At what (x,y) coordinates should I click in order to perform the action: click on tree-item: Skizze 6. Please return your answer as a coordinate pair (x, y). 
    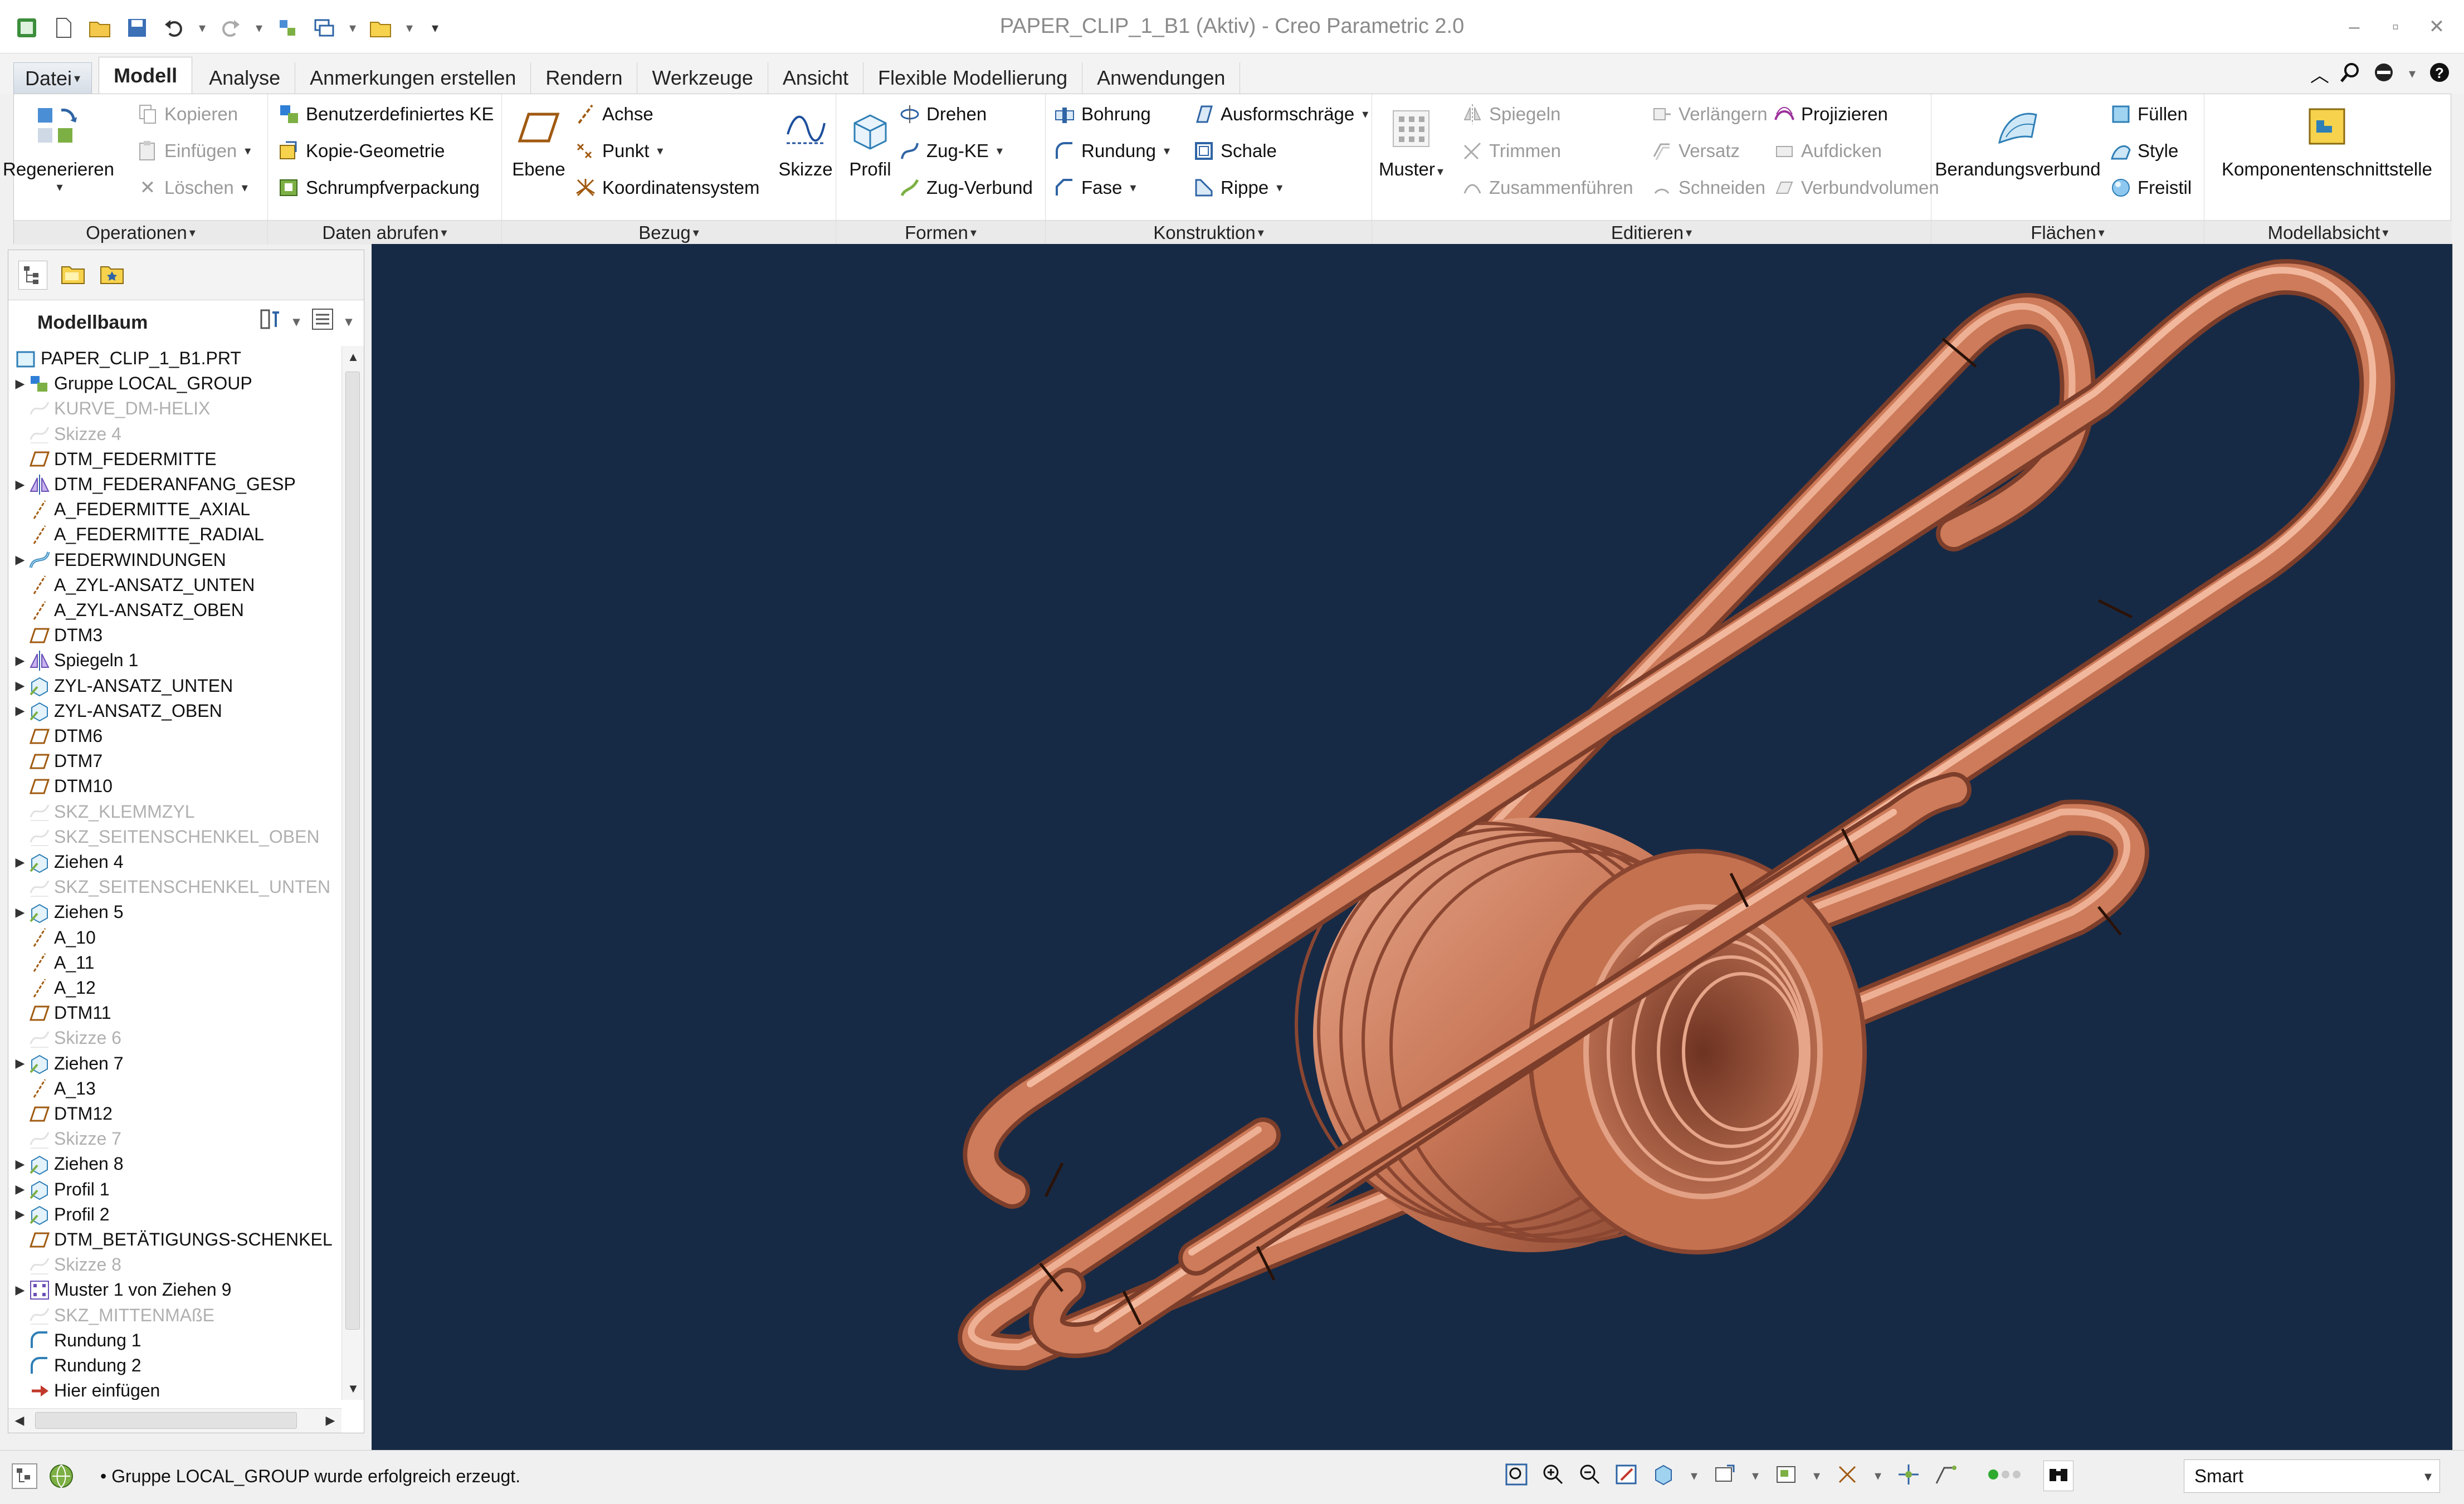
    Looking at the image, I should click on (174, 1038).